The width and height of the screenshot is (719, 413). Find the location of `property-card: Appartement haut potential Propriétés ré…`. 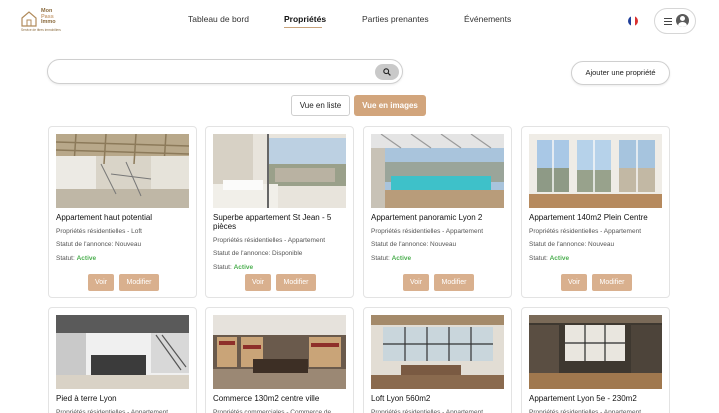

property-card: Appartement haut potential Propriétés ré… is located at coordinates (122, 212).